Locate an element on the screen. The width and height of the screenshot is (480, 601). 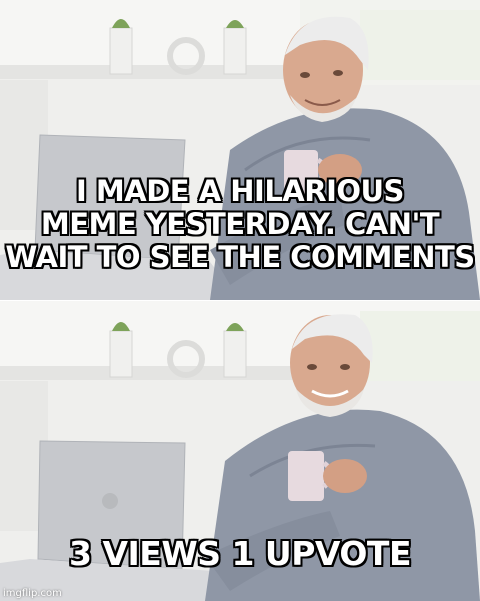
bottom-caption: 3 VIEWS 1 UPVOTE is located at coordinates (240, 553).